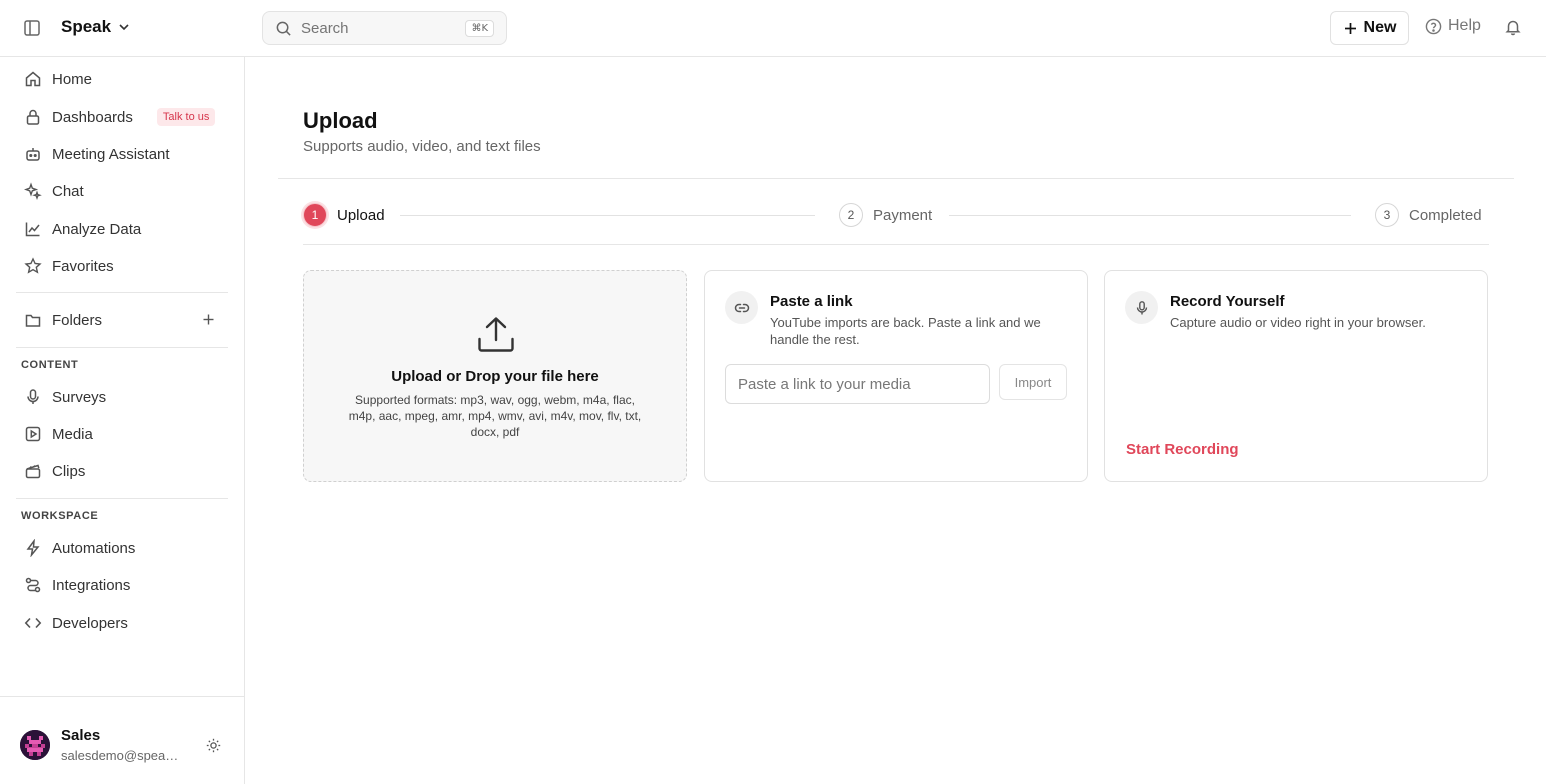 The height and width of the screenshot is (784, 1546). What do you see at coordinates (79, 397) in the screenshot?
I see `sidebar-item-label: Surveys` at bounding box center [79, 397].